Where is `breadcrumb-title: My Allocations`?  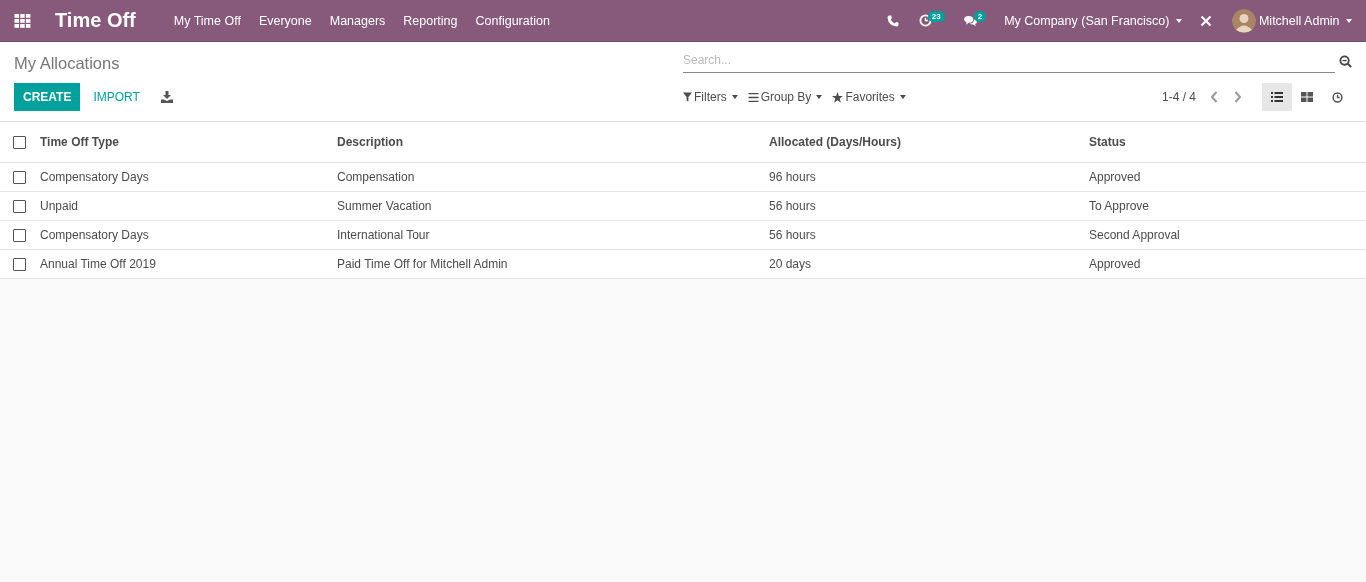
breadcrumb-title: My Allocations is located at coordinates (67, 63).